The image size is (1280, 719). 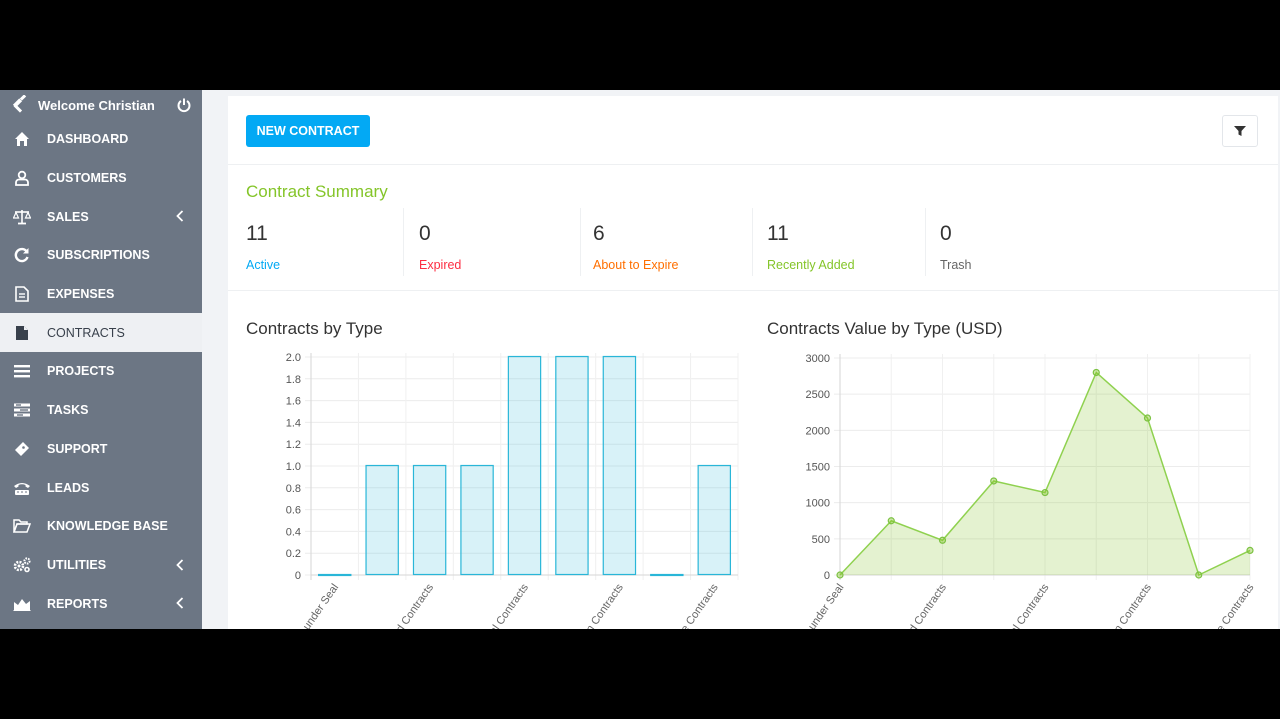 What do you see at coordinates (22, 294) in the screenshot?
I see `file-text-icon` at bounding box center [22, 294].